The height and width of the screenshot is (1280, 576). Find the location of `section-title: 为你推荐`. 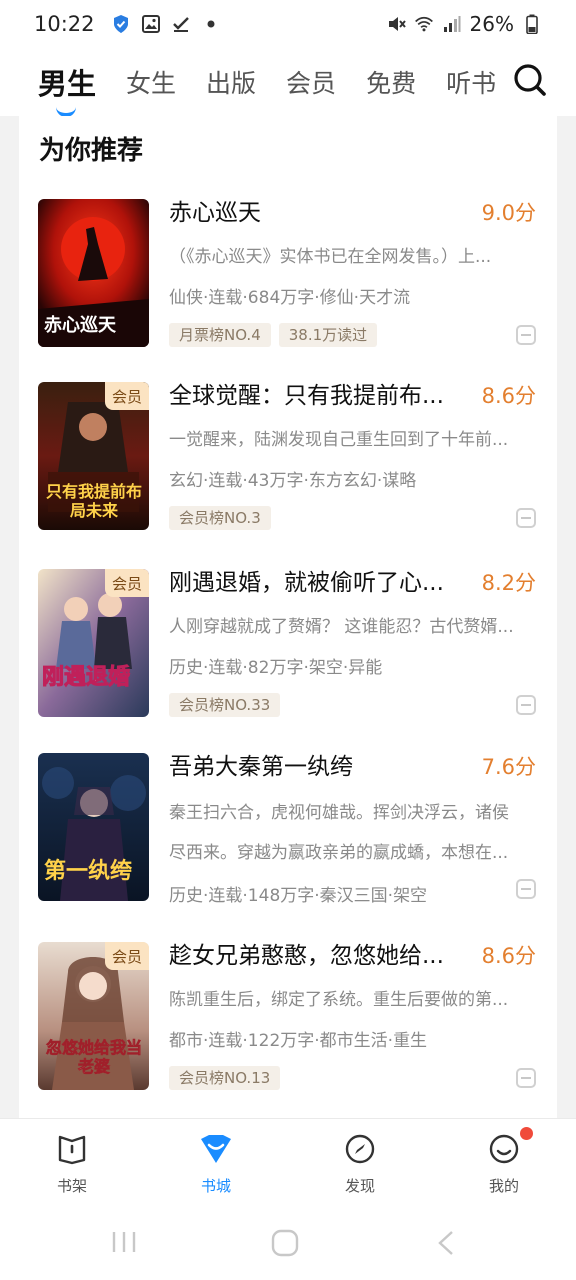

section-title: 为你推荐 is located at coordinates (94, 148).